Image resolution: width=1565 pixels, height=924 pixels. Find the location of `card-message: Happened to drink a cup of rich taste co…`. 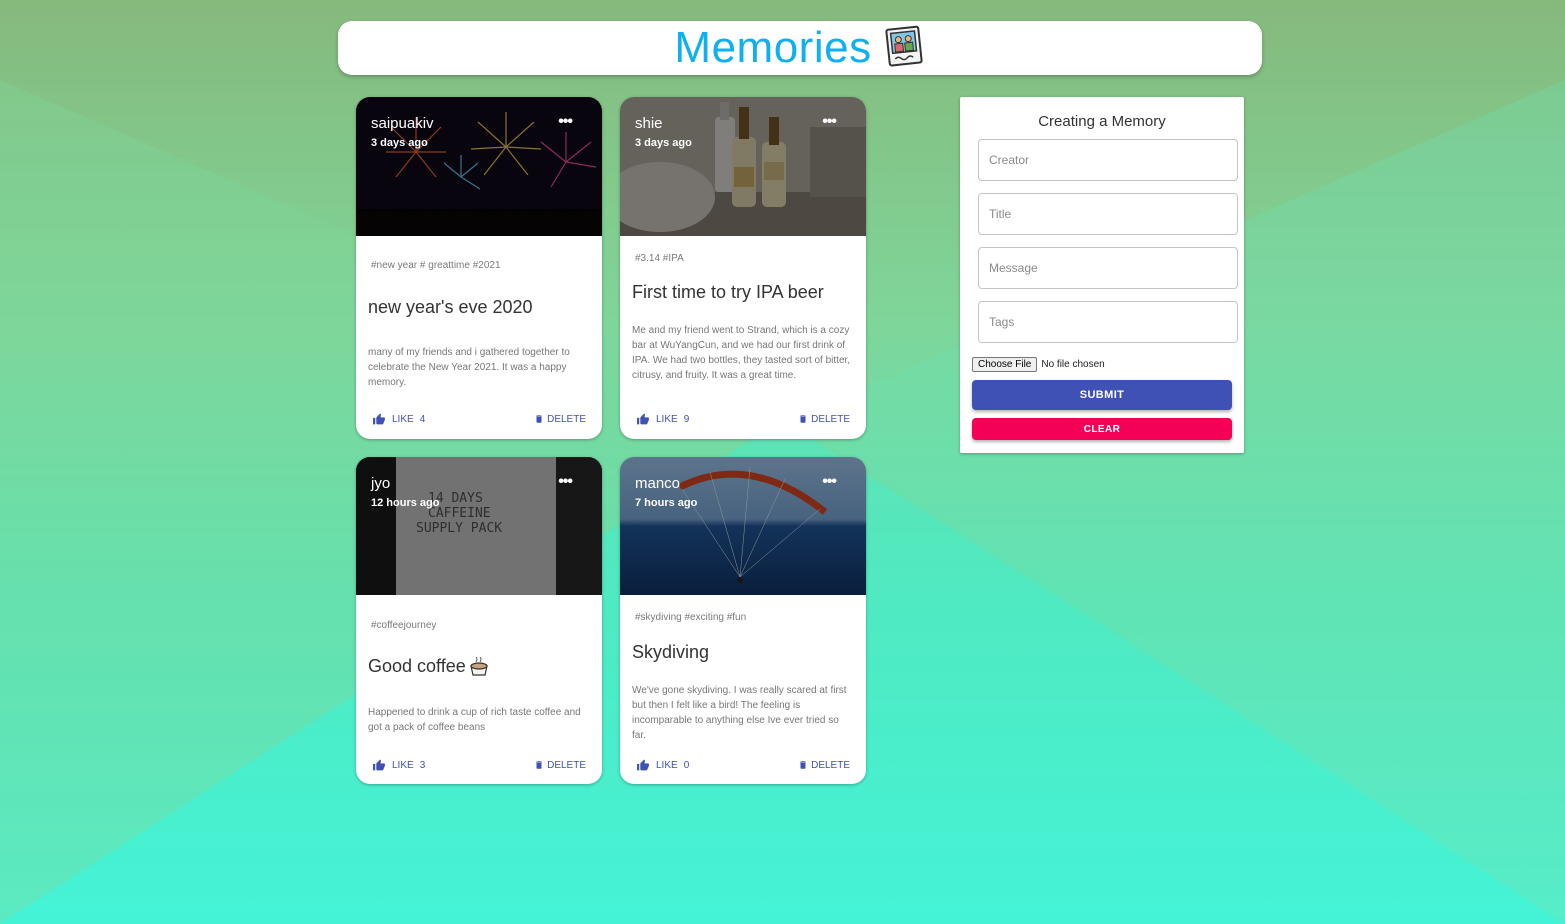

card-message: Happened to drink a cup of rich taste co… is located at coordinates (474, 720).